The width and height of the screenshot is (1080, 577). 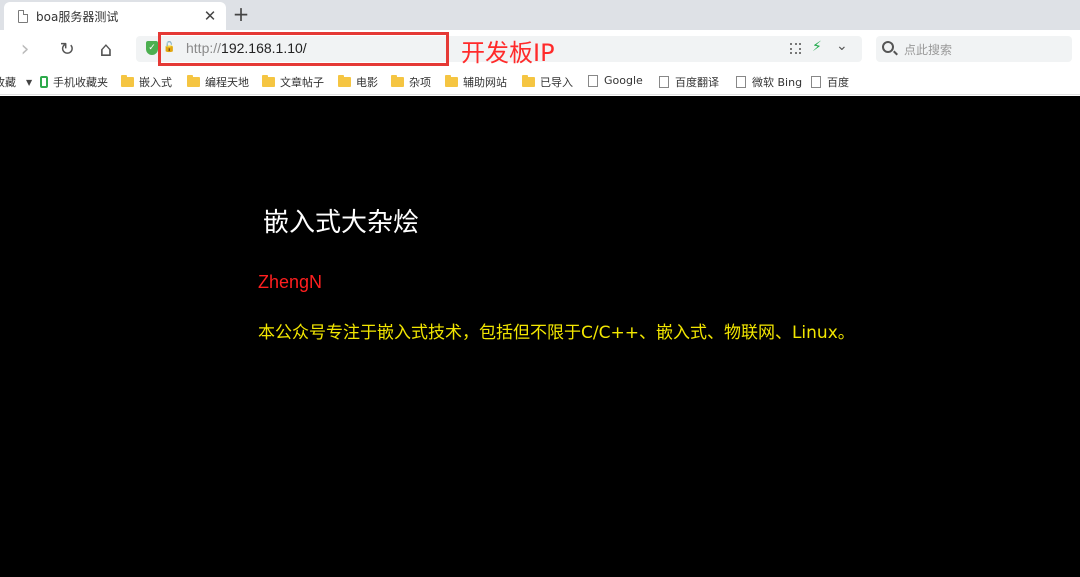 What do you see at coordinates (210, 16) in the screenshot?
I see `close-icon: ✕` at bounding box center [210, 16].